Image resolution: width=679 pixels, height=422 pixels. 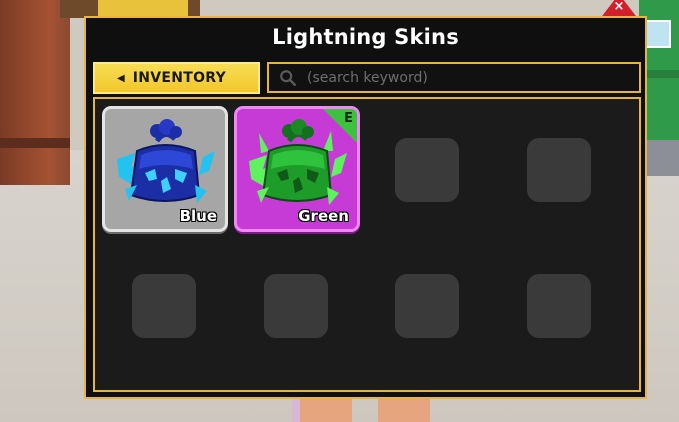 I want to click on inventory-button: ◀ INVENTORY, so click(x=176, y=78).